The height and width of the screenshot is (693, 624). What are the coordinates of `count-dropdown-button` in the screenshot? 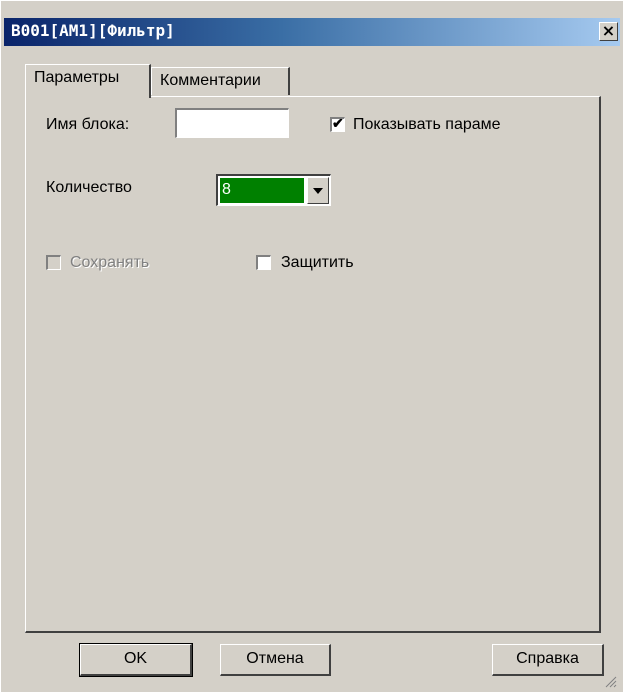 It's located at (318, 190).